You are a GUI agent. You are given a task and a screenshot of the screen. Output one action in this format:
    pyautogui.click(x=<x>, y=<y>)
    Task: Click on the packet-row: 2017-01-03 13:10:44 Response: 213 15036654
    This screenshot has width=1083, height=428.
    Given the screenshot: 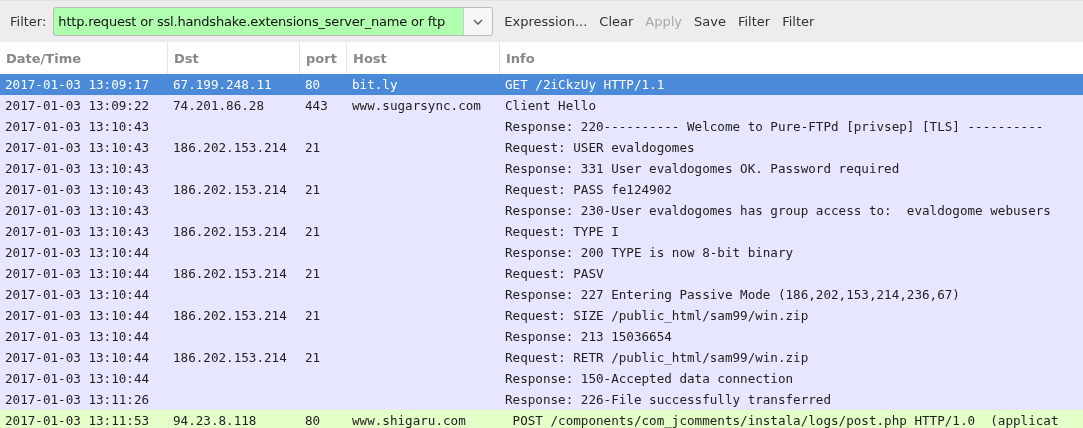 What is the action you would take?
    pyautogui.click(x=541, y=336)
    